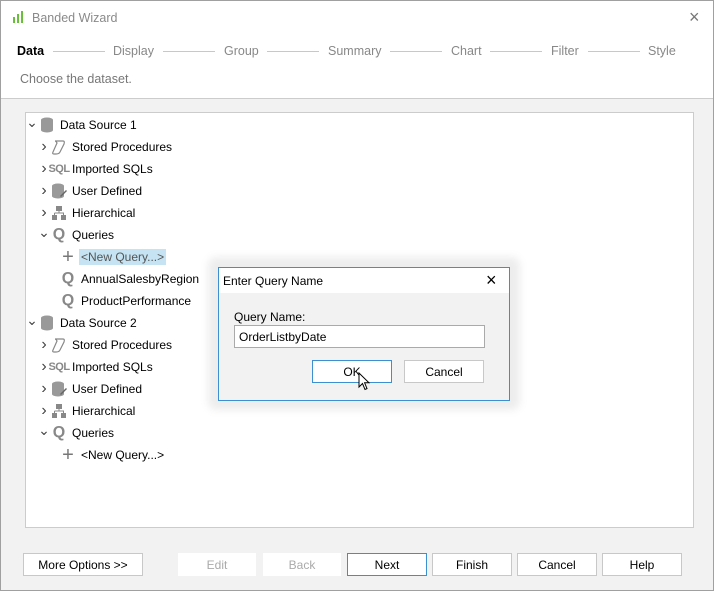 The image size is (714, 591). I want to click on tree-item: ⌄ Data Source 2, so click(82, 322).